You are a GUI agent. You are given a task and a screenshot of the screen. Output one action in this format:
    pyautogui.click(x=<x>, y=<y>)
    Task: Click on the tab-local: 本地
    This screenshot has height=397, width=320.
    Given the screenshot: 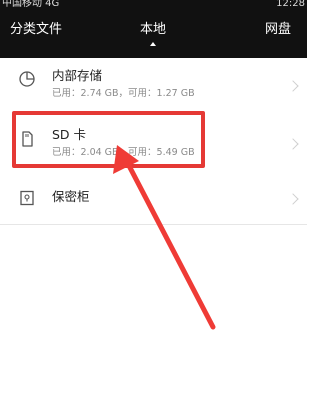 What is the action you would take?
    pyautogui.click(x=153, y=30)
    